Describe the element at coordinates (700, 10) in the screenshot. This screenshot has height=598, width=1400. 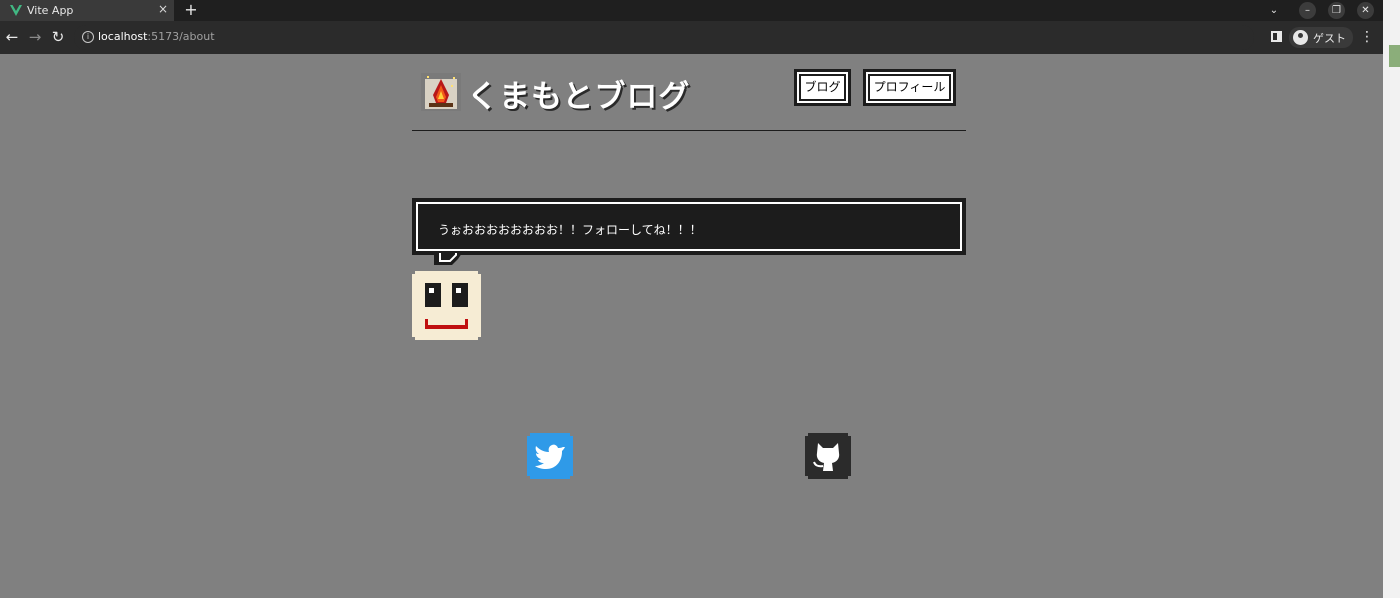
I see `browser-tab-bar: Vite App × + ⌄ – ❐ ✕` at that location.